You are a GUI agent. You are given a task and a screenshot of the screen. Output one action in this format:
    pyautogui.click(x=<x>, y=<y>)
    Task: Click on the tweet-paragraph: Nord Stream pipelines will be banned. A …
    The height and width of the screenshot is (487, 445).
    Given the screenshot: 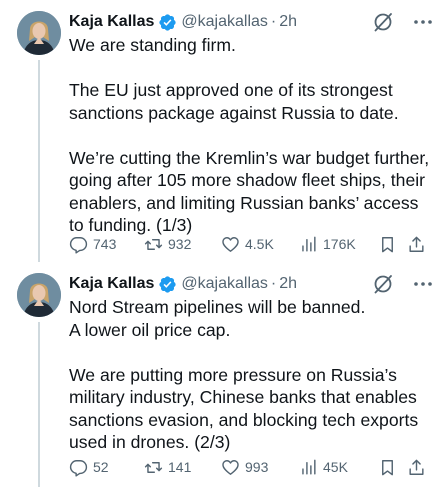 What is the action you would take?
    pyautogui.click(x=217, y=318)
    